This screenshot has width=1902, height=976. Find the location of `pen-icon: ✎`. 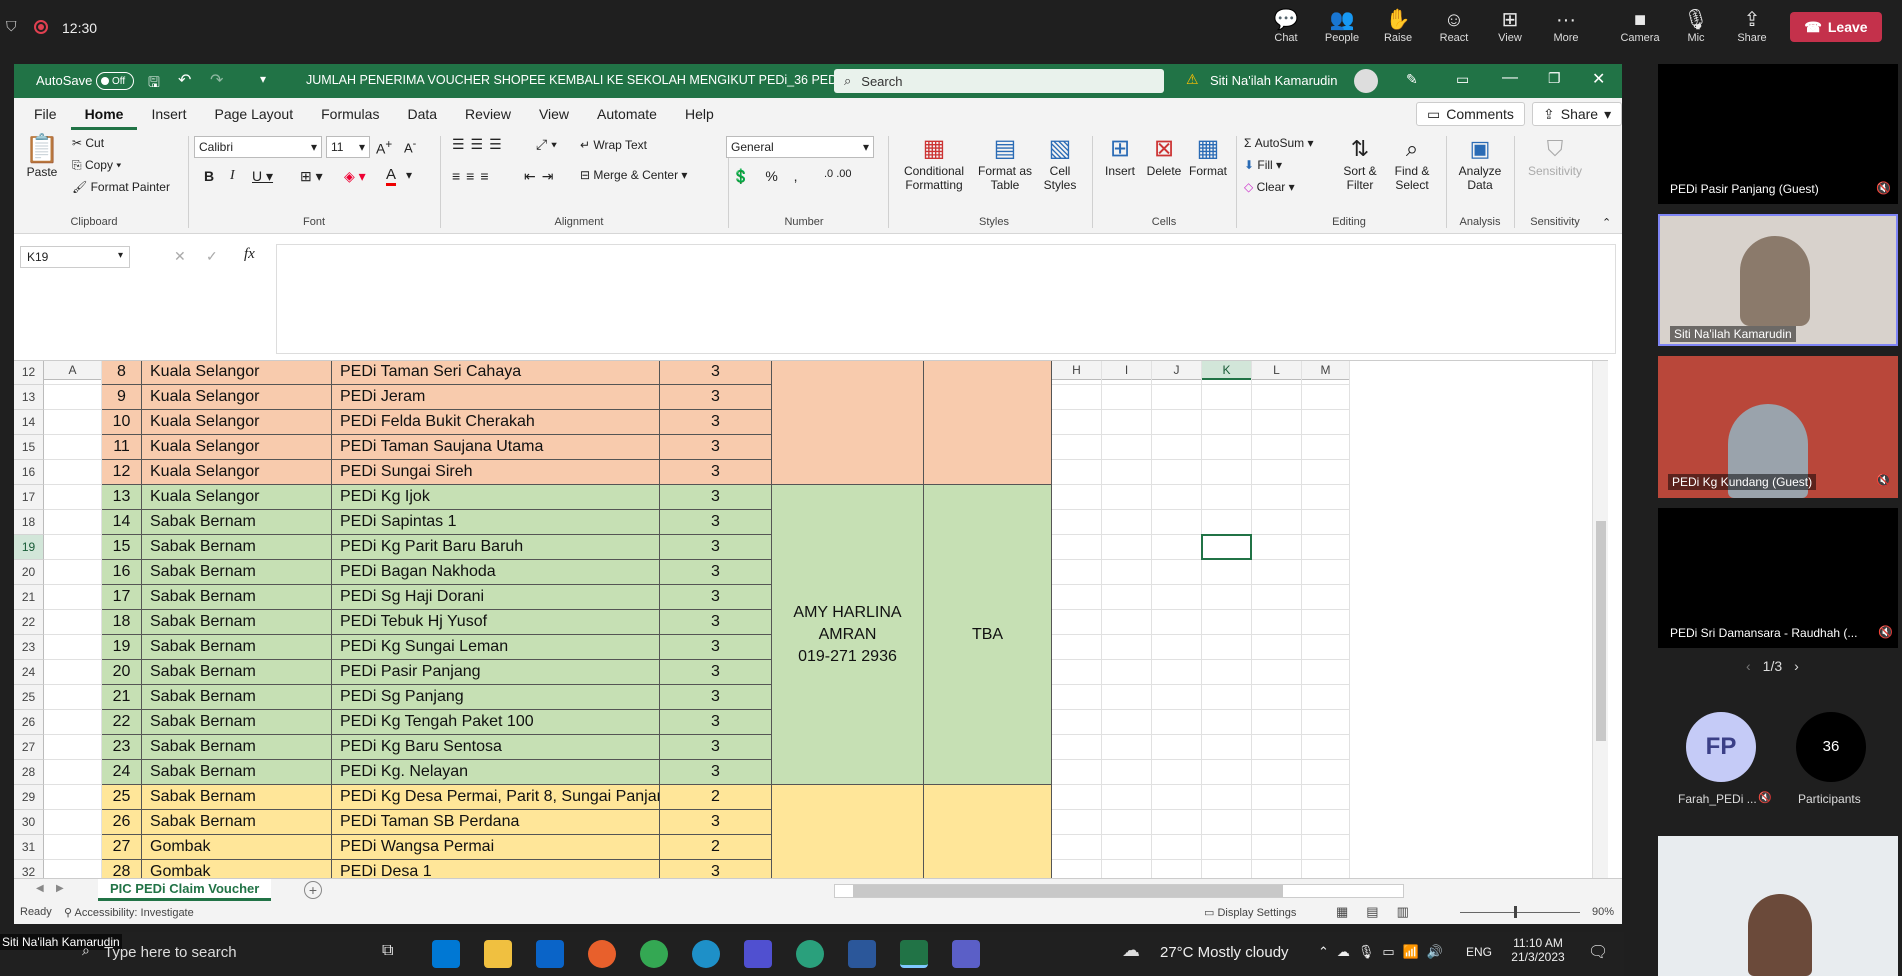

pen-icon: ✎ is located at coordinates (1412, 79).